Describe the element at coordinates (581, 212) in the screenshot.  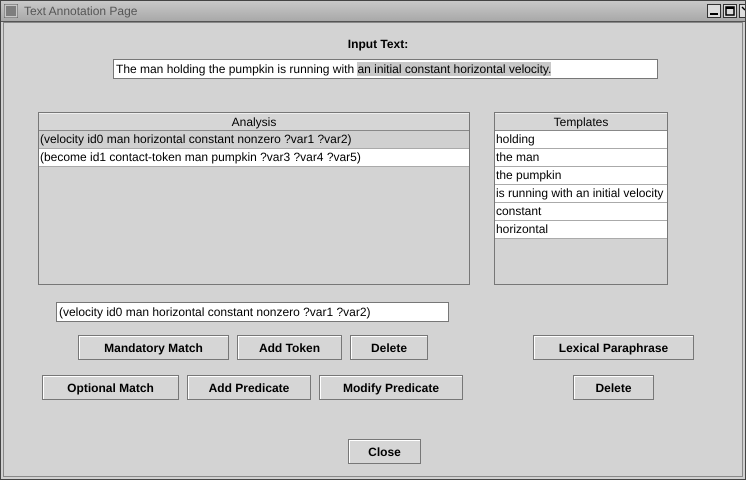
I see `list-item: constant` at that location.